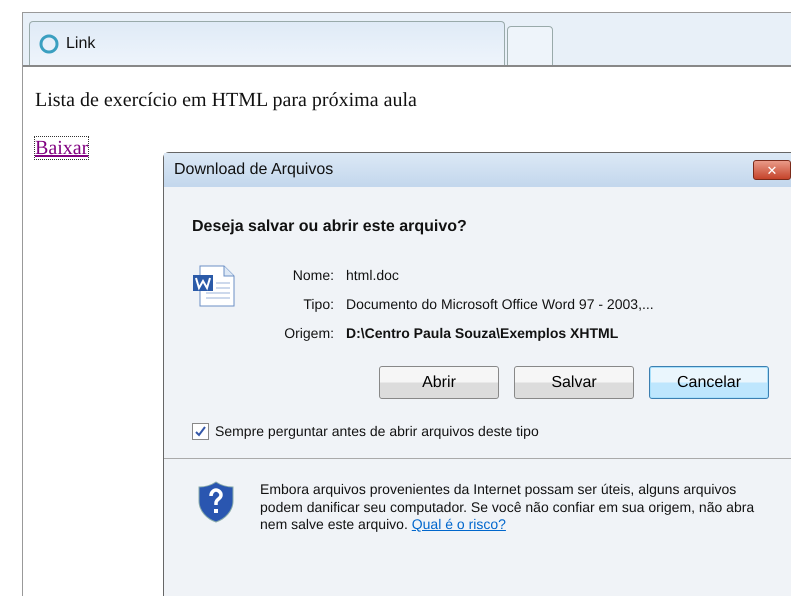 Image resolution: width=791 pixels, height=596 pixels. I want to click on field-value: D:\Centro Paula Souza\Exemplos XHTML, so click(482, 333).